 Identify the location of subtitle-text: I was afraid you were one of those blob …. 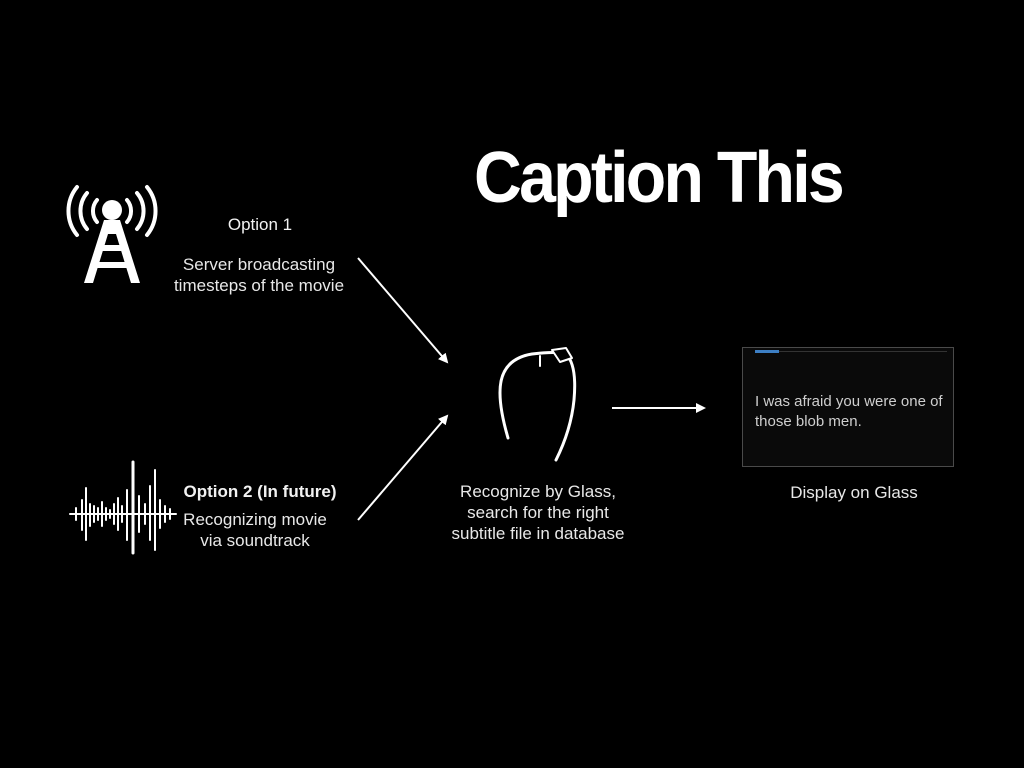
(849, 411).